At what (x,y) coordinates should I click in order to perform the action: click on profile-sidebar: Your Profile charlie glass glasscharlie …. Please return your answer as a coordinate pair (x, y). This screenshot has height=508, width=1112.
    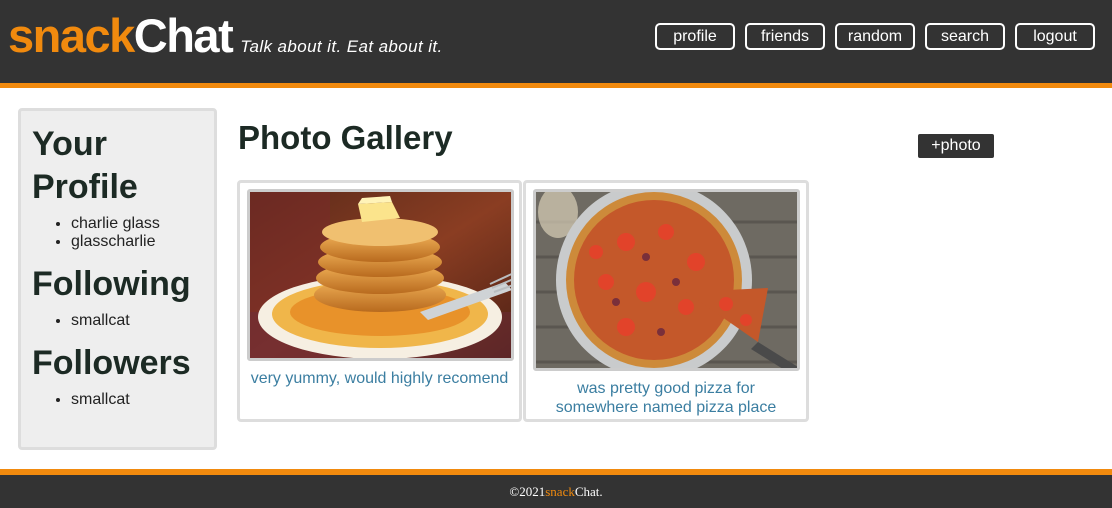
    Looking at the image, I should click on (117, 279).